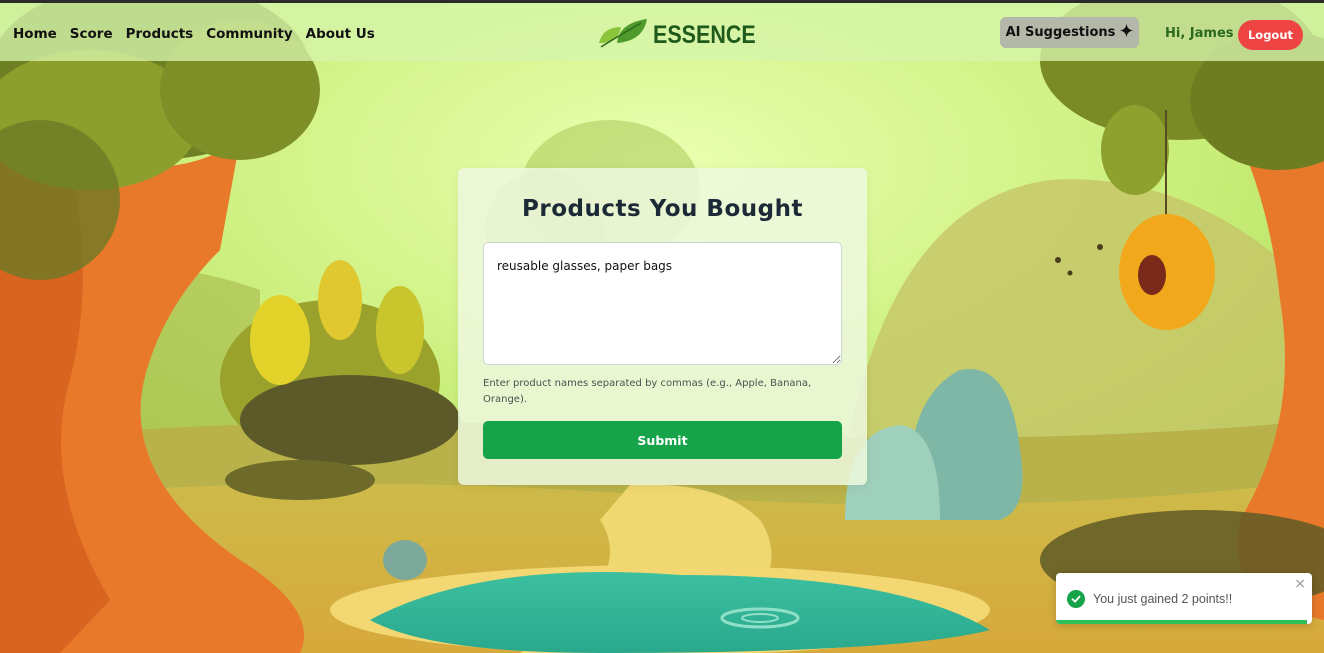 The width and height of the screenshot is (1324, 653). I want to click on check-circle-icon, so click(1076, 599).